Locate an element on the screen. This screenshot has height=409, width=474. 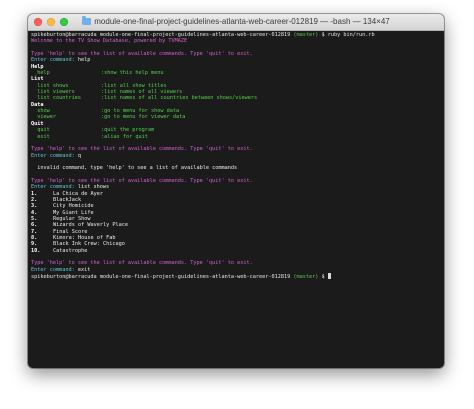
help-description: :list all show titles is located at coordinates (134, 85).